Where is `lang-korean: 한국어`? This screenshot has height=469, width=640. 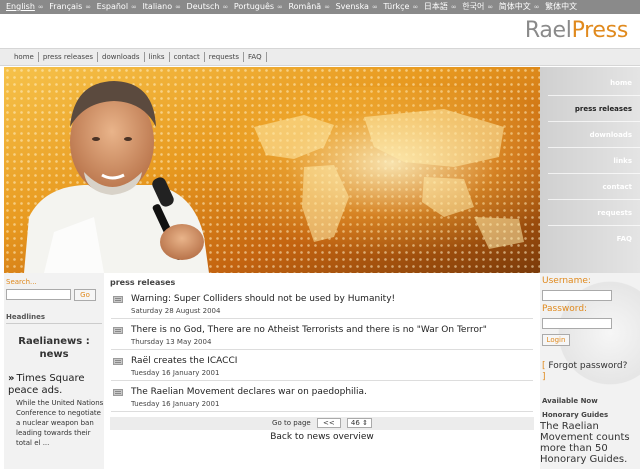
lang-korean: 한국어 is located at coordinates (473, 7).